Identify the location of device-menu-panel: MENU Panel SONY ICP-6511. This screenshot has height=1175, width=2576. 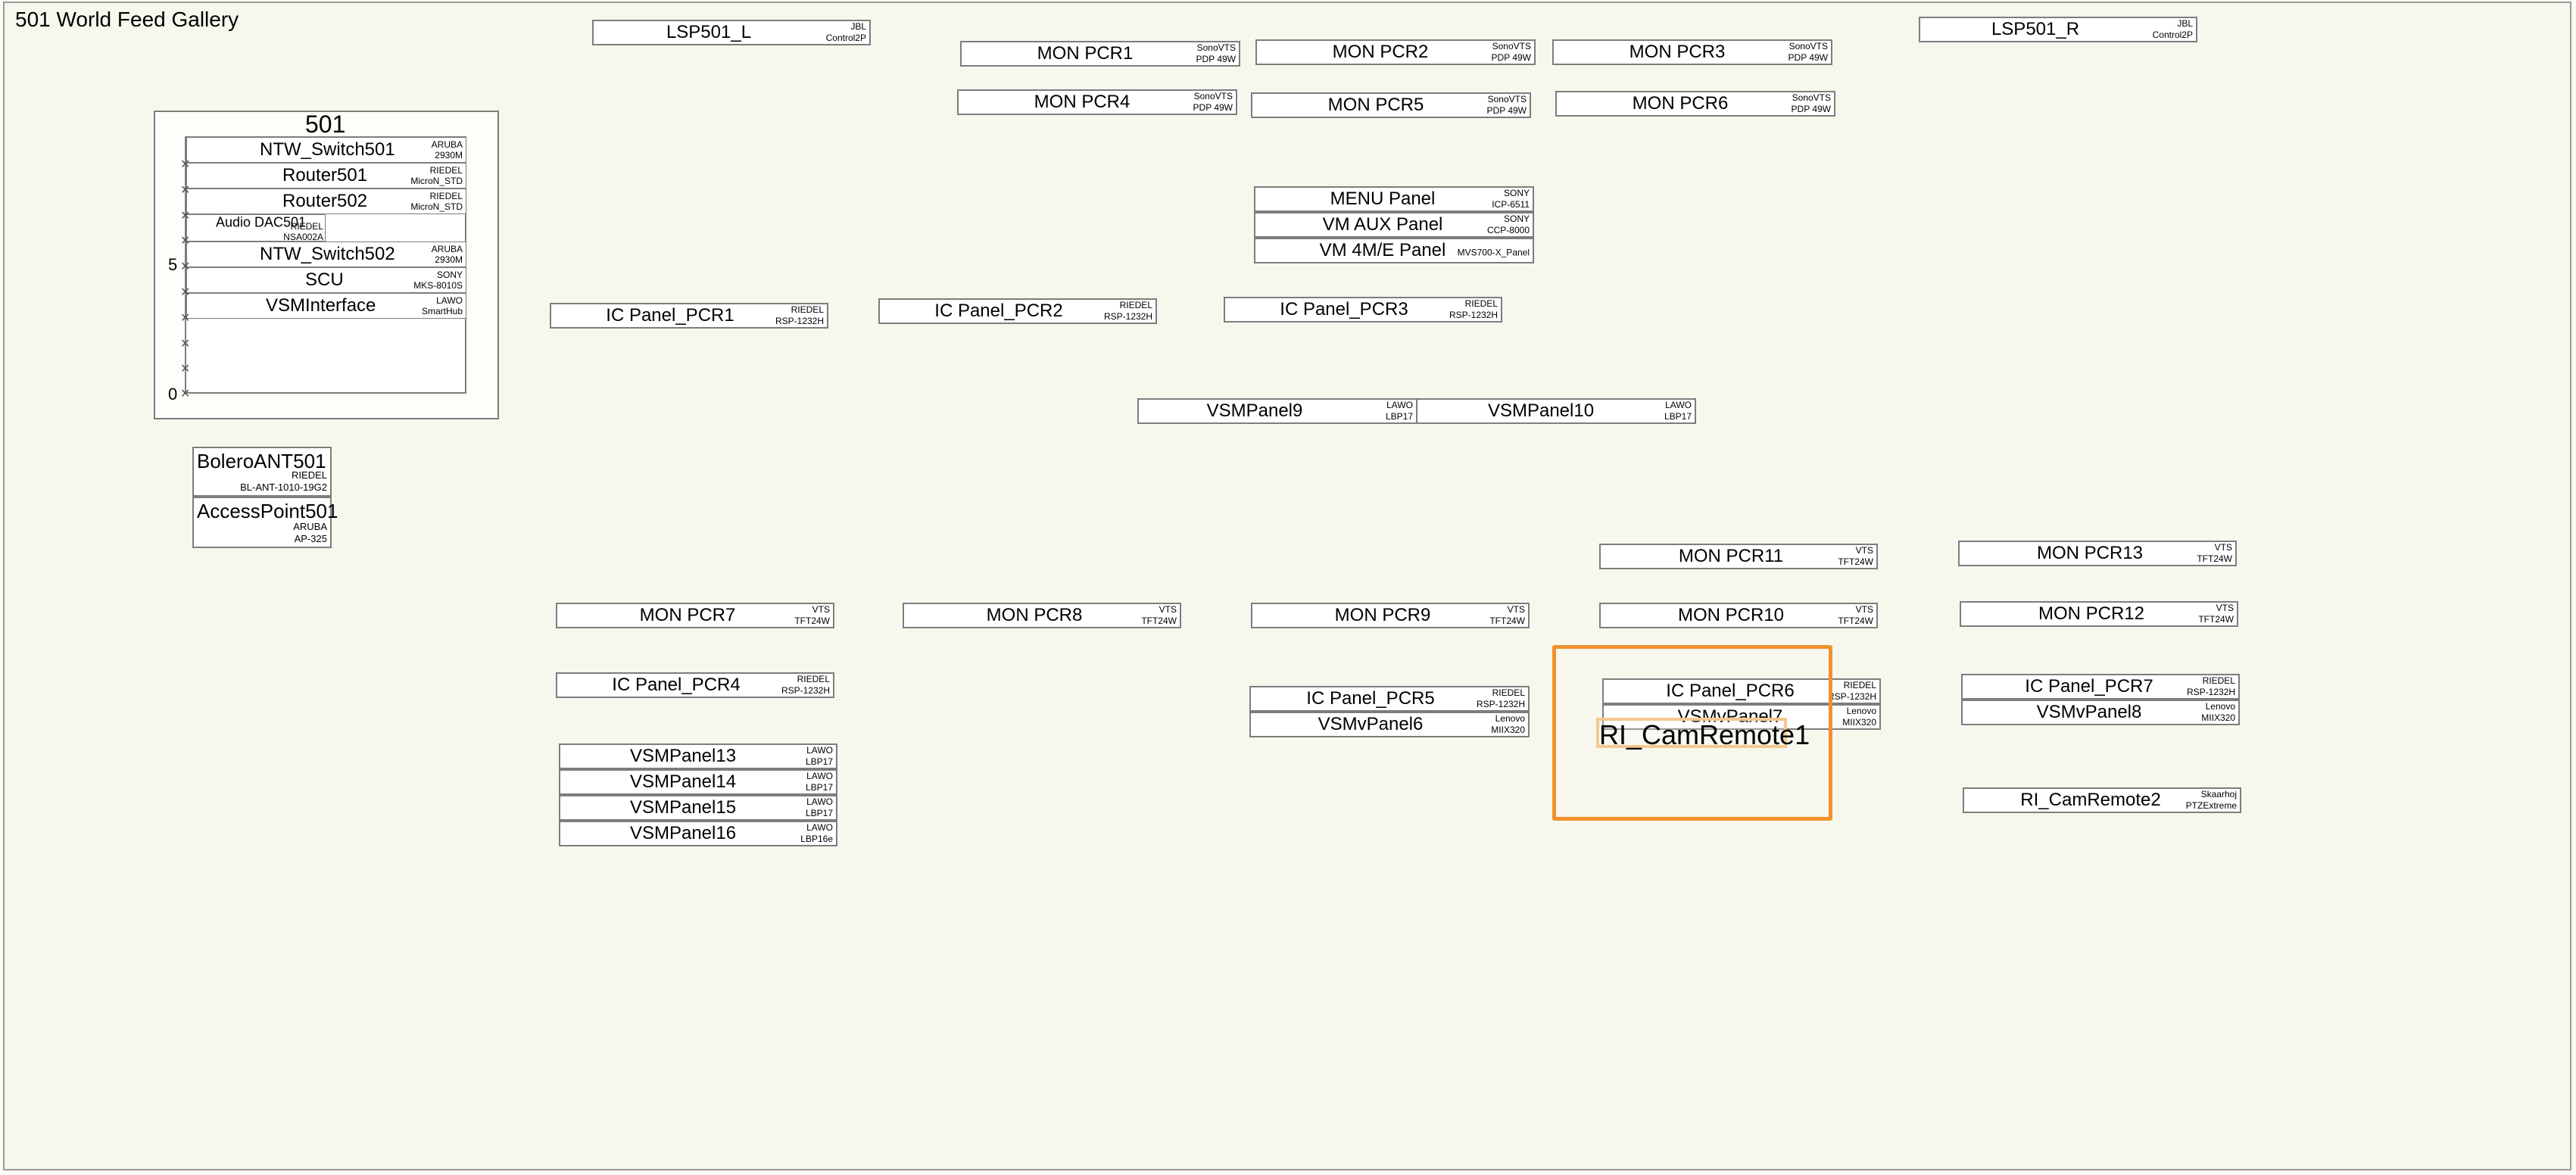
(1394, 199).